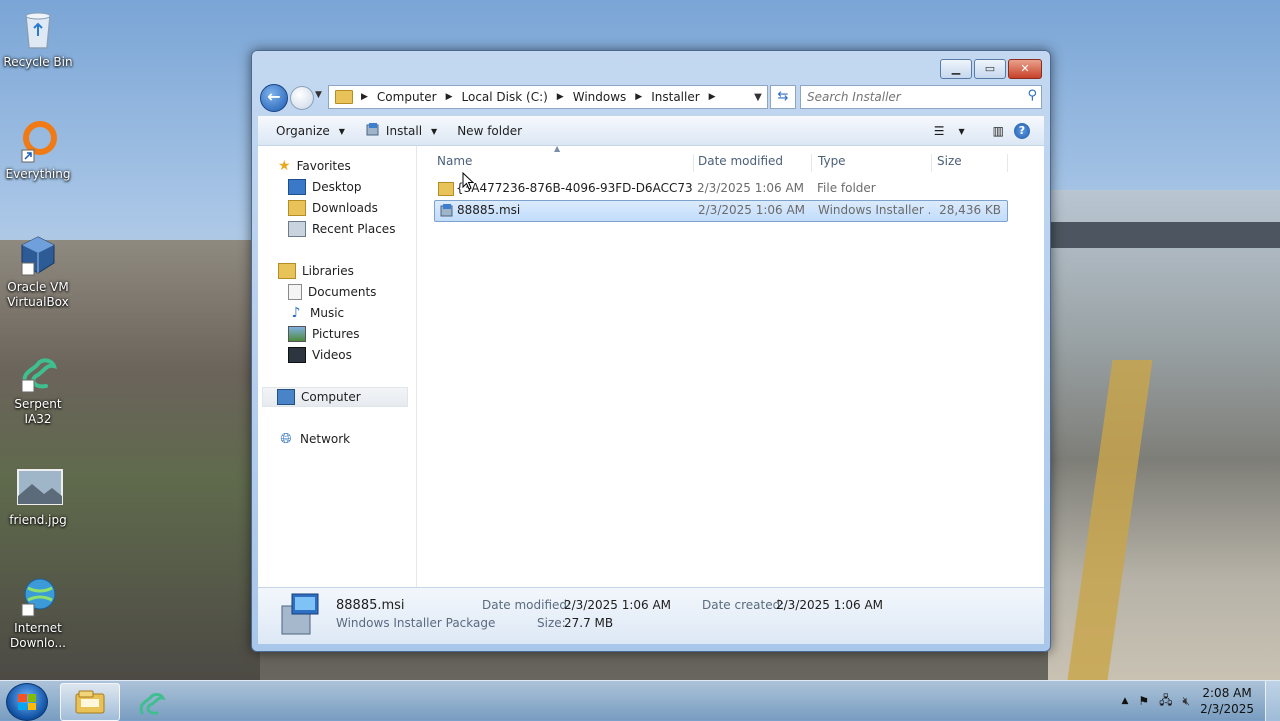 The height and width of the screenshot is (721, 1280). I want to click on clock-time: 2:08 AM, so click(1227, 693).